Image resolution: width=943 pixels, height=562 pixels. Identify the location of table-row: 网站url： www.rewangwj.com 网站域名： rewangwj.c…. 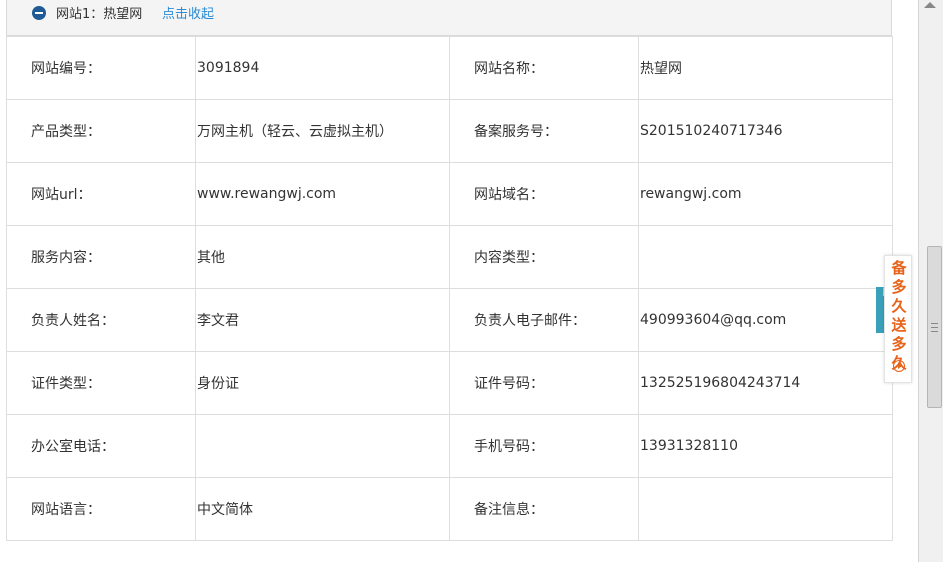
(449, 194).